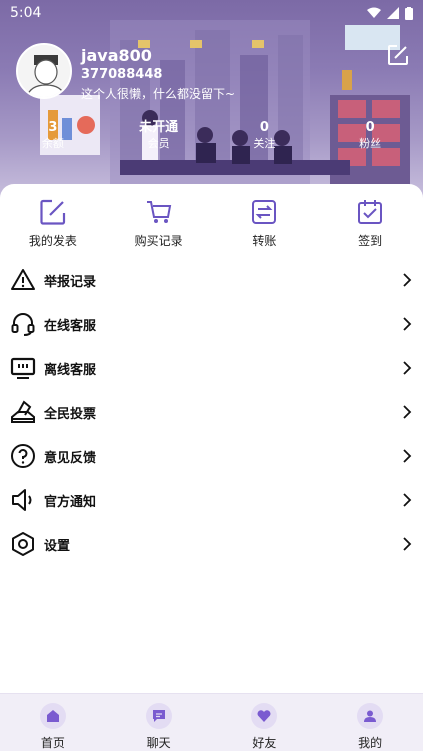  I want to click on tab-friends: 好友, so click(265, 722).